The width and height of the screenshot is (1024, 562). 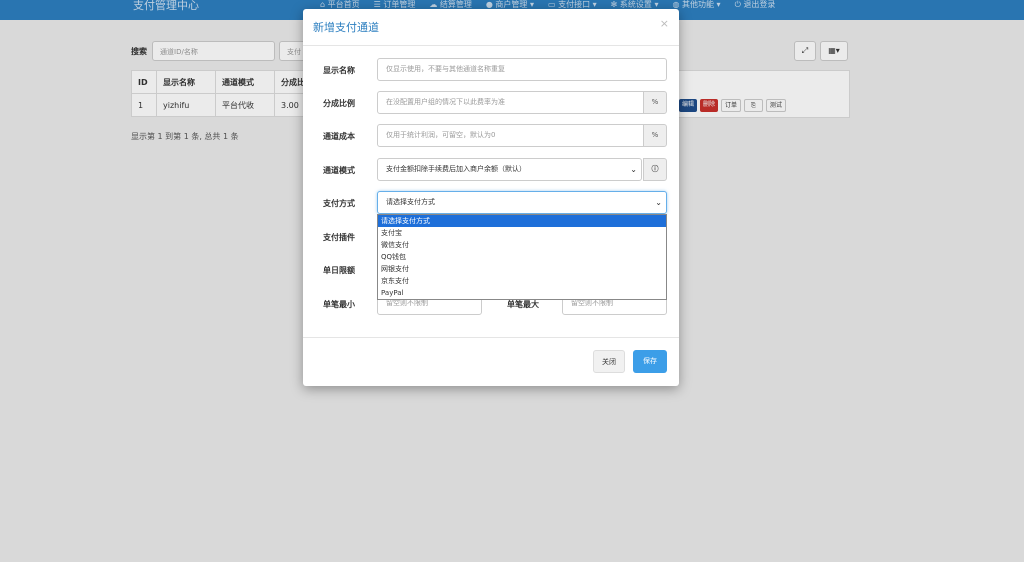 I want to click on dropdown-option: QQ钱包, so click(x=522, y=257).